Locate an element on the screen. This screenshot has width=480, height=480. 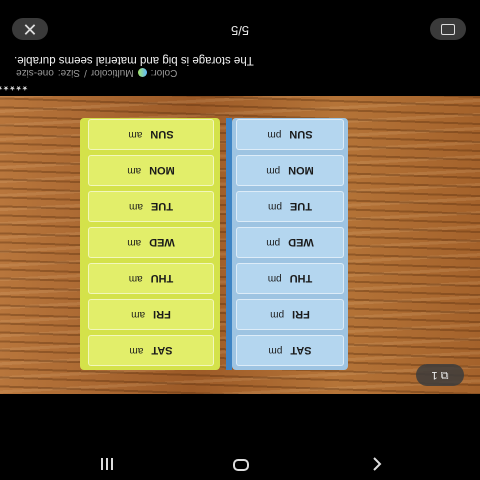
compartment-pm-mon: MON pm is located at coordinates (290, 170).